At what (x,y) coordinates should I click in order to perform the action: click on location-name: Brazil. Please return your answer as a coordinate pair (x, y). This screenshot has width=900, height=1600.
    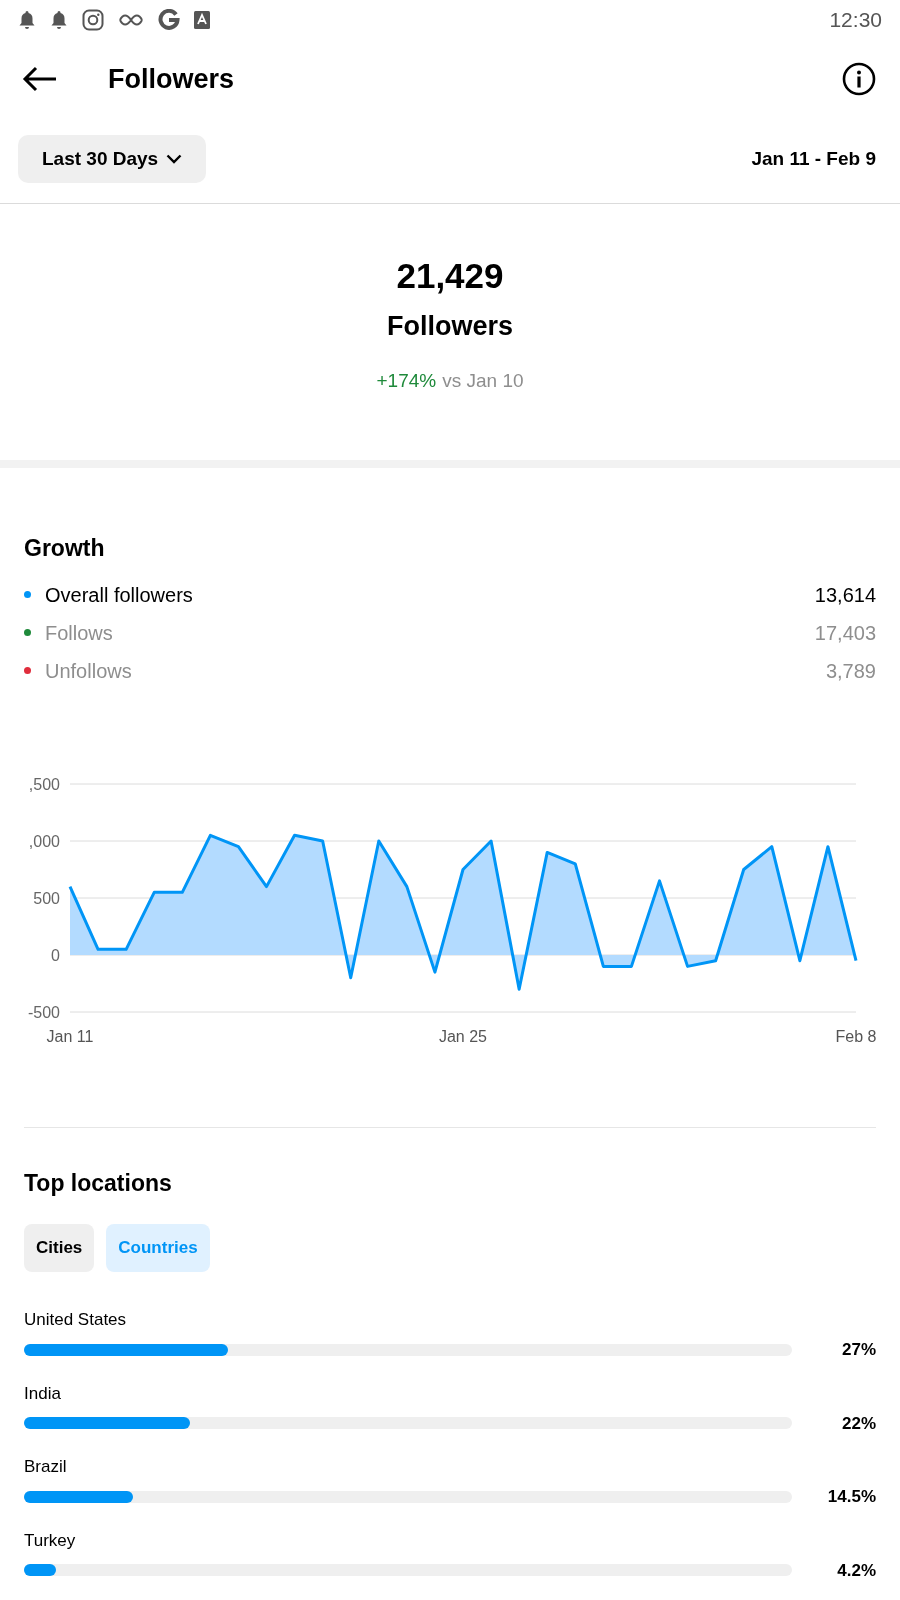
    Looking at the image, I should click on (46, 1467).